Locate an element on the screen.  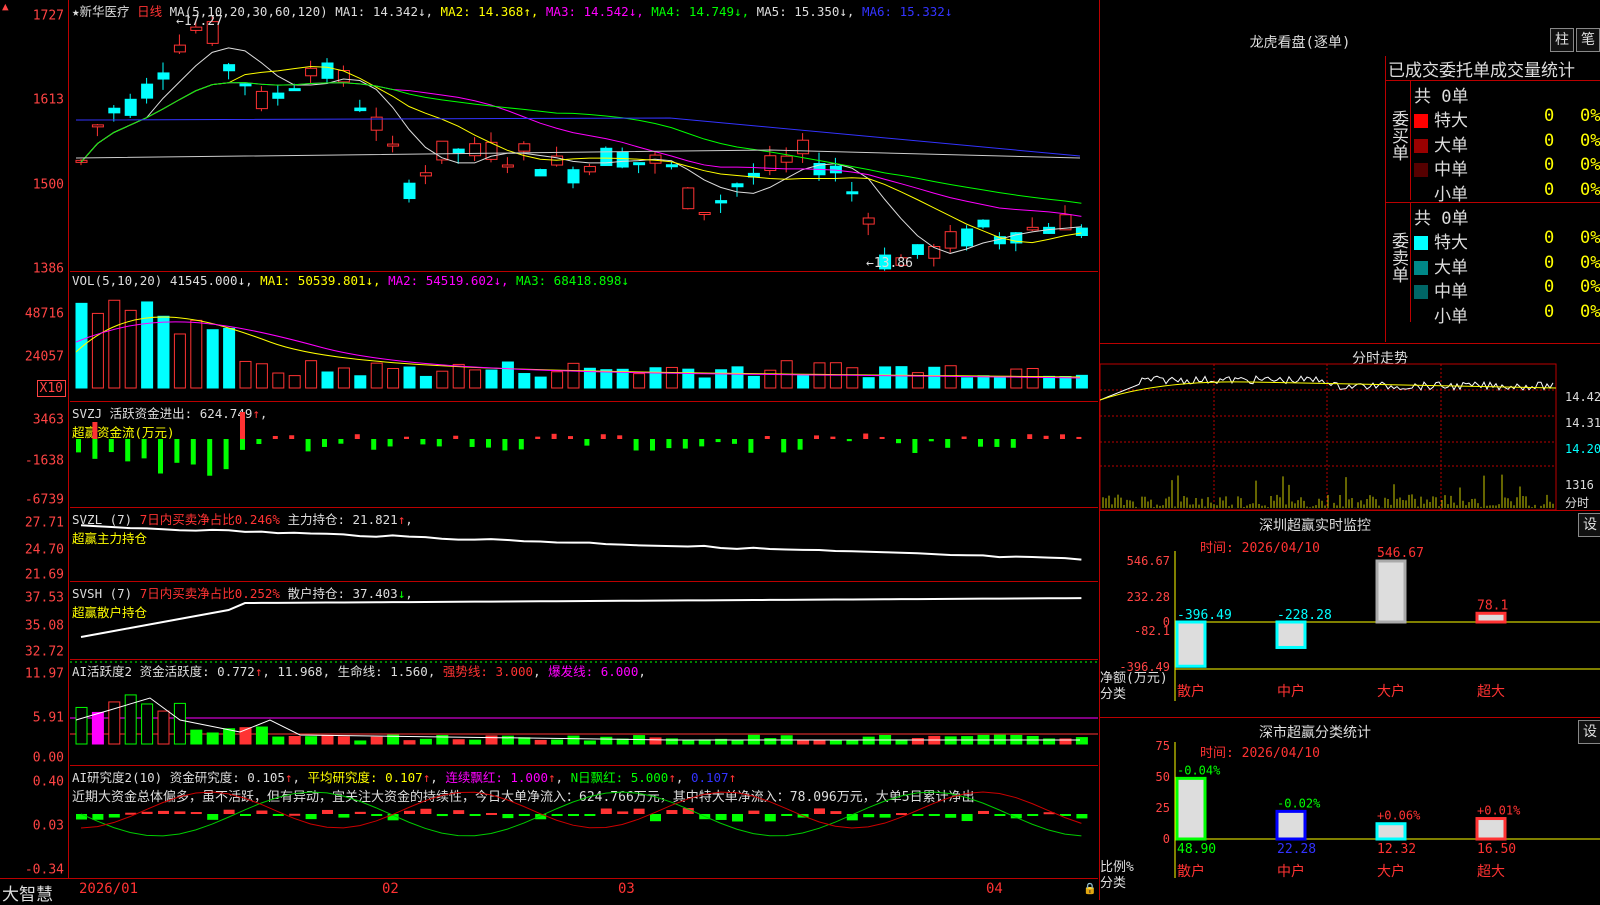
net-bar-value: 78.1 is located at coordinates (1492, 605).